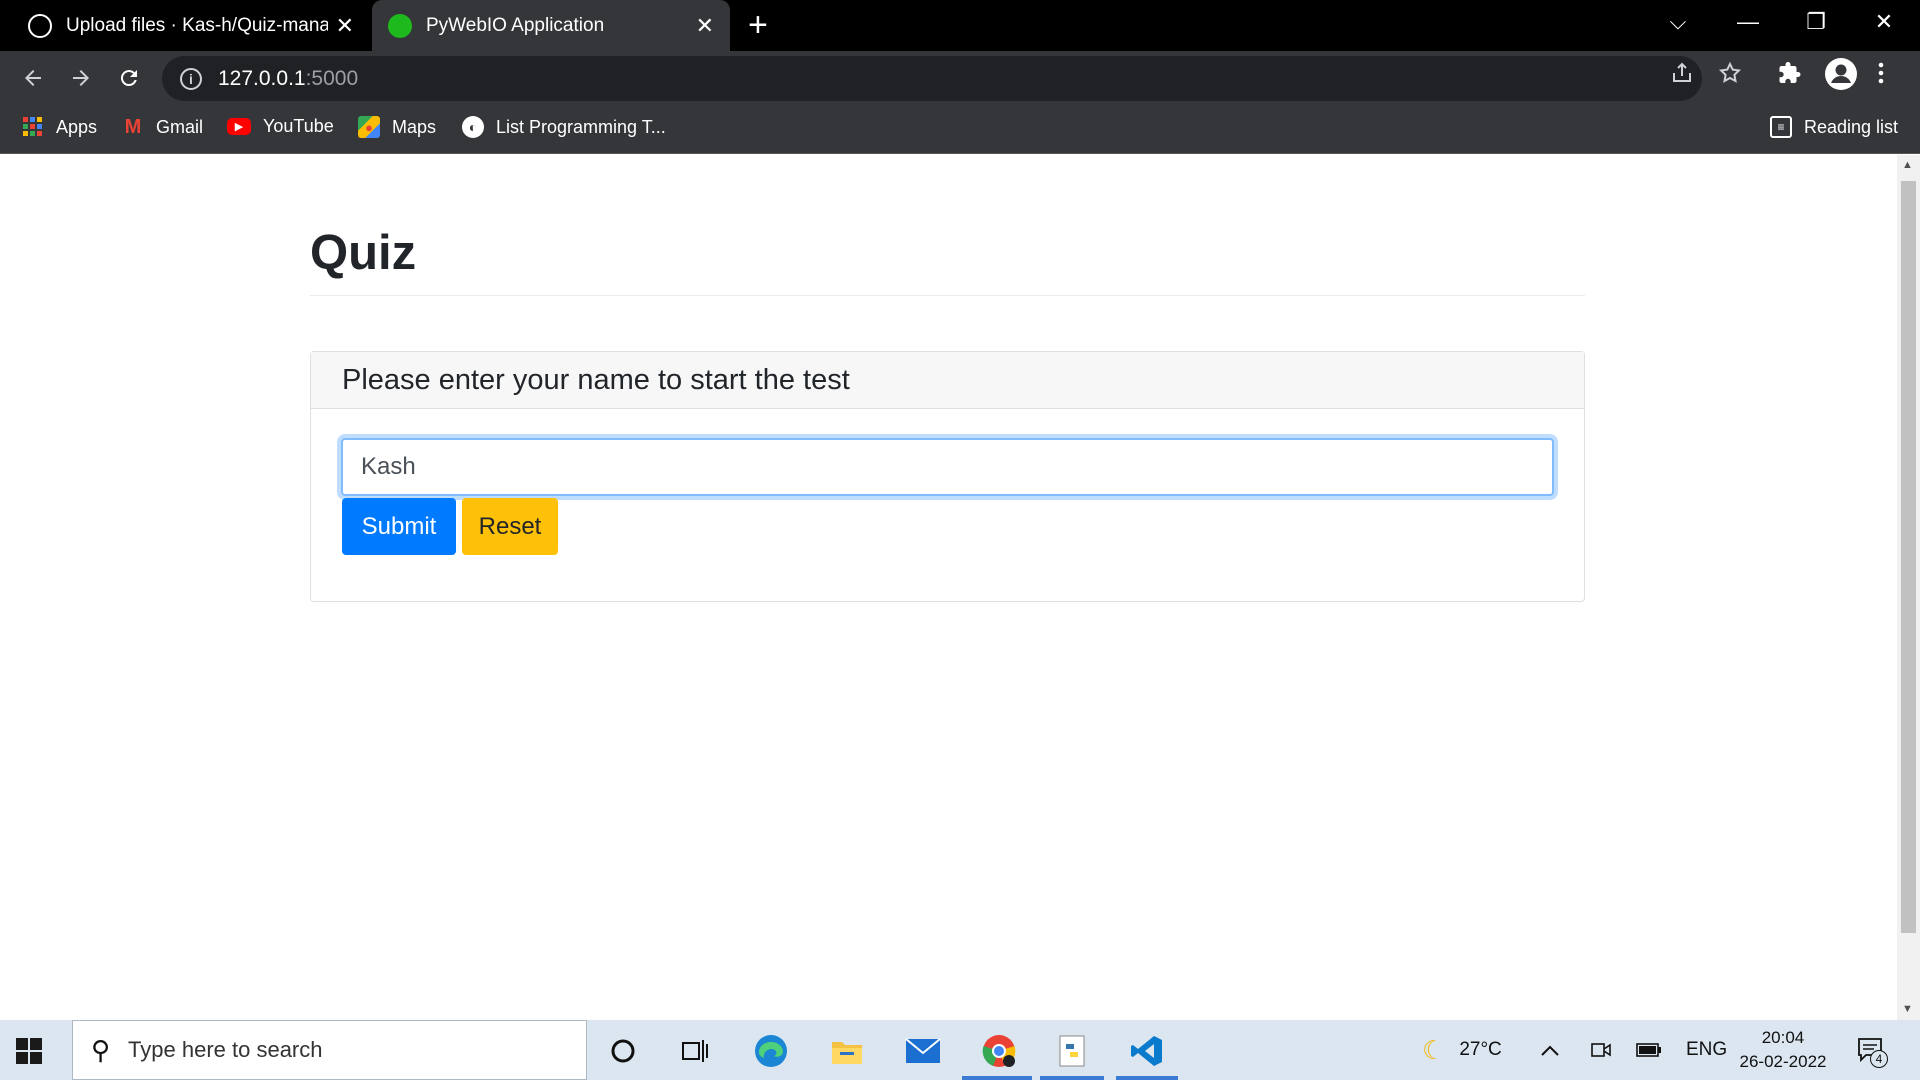 Image resolution: width=1920 pixels, height=1080 pixels. What do you see at coordinates (473, 127) in the screenshot?
I see `globe-icon: ◐` at bounding box center [473, 127].